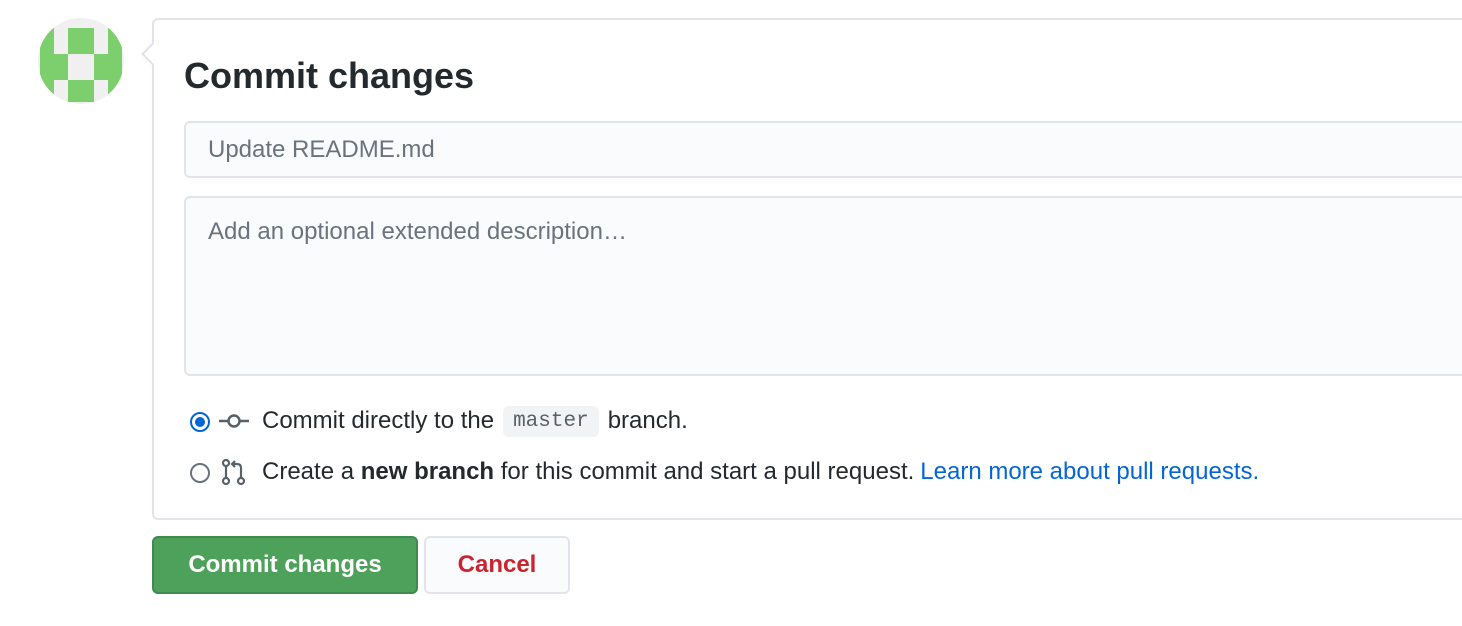 The width and height of the screenshot is (1462, 626). I want to click on commit-direct-option: Commit directly to the master branch., so click(438, 421).